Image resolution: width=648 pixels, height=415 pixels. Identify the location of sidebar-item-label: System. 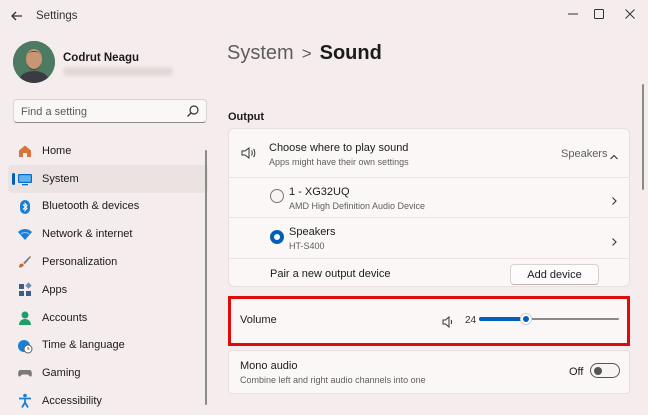
(60, 178).